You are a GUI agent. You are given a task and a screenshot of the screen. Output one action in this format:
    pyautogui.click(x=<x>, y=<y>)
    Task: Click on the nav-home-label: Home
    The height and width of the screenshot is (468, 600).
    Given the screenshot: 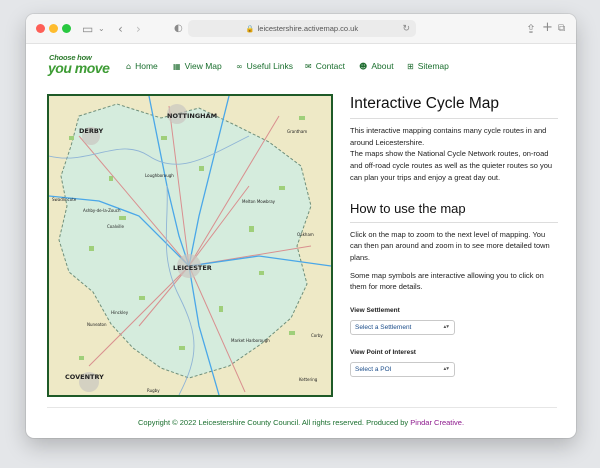 What is the action you would take?
    pyautogui.click(x=146, y=66)
    